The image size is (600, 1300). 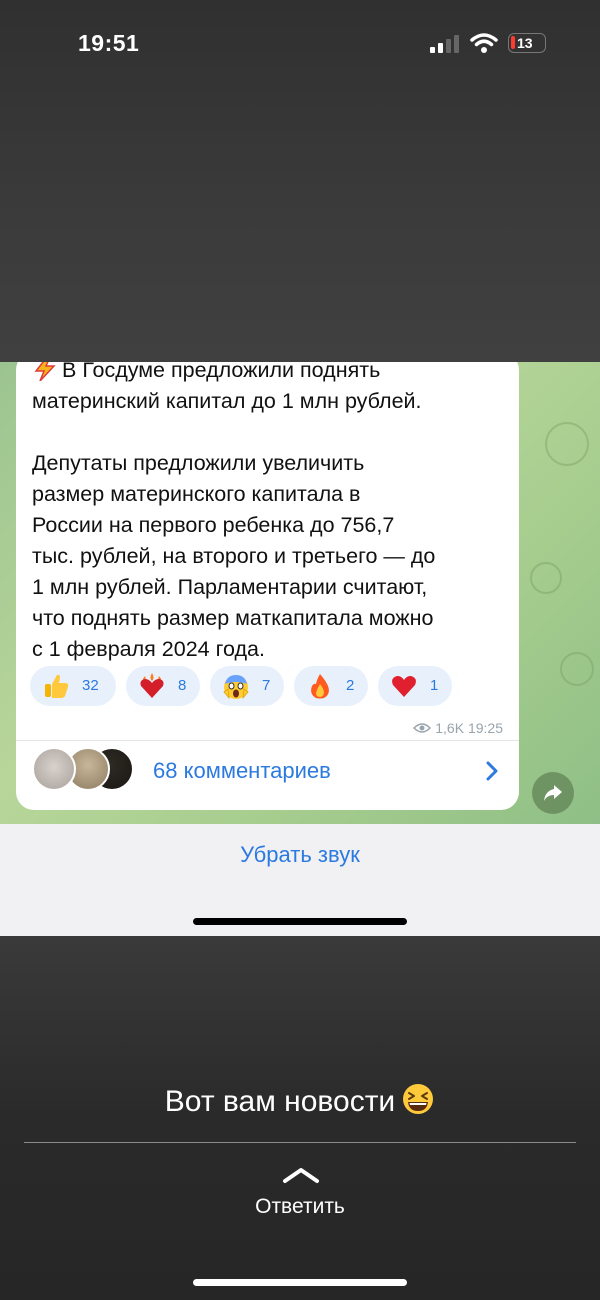 What do you see at coordinates (300, 880) in the screenshot?
I see `action-bar: Убрать звук` at bounding box center [300, 880].